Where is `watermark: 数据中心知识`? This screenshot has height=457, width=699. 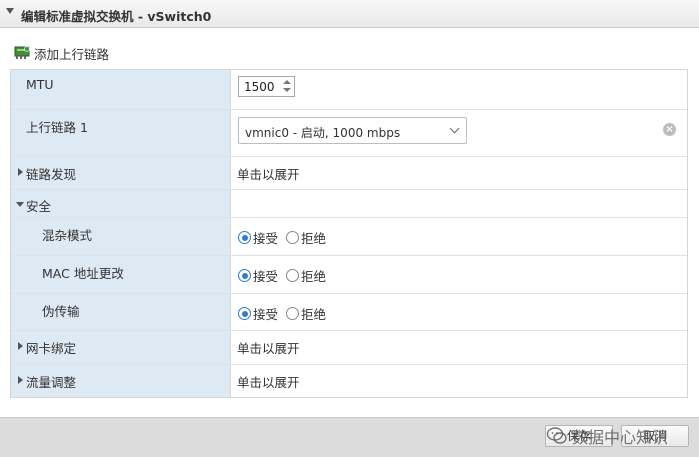 watermark: 数据中心知识 is located at coordinates (607, 436).